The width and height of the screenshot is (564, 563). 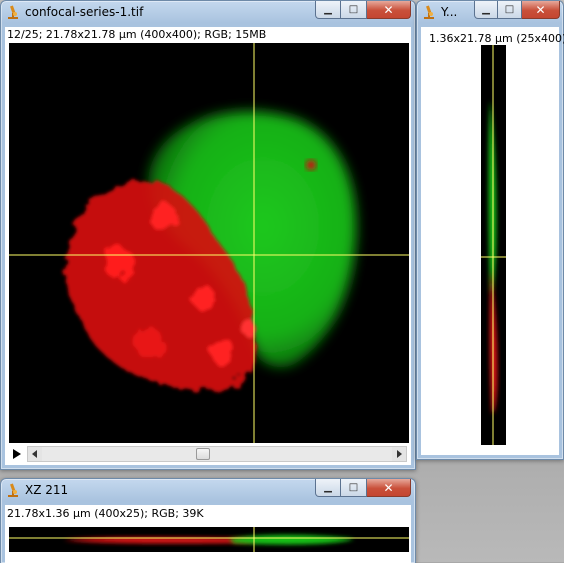 What do you see at coordinates (208, 13) in the screenshot?
I see `title-bar: confocal-series-1.tif ▁ □ ✕` at bounding box center [208, 13].